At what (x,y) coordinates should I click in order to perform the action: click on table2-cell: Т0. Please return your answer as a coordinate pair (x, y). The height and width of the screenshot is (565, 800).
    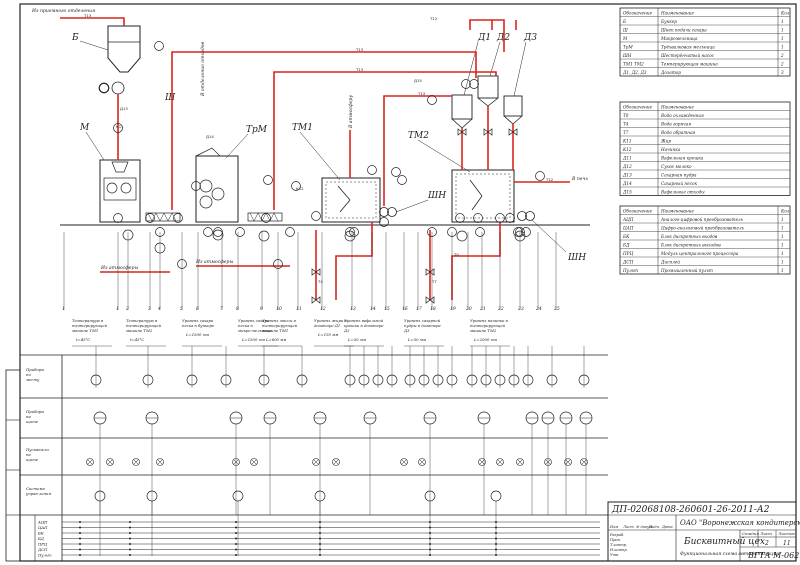
    Looking at the image, I should click on (626, 115).